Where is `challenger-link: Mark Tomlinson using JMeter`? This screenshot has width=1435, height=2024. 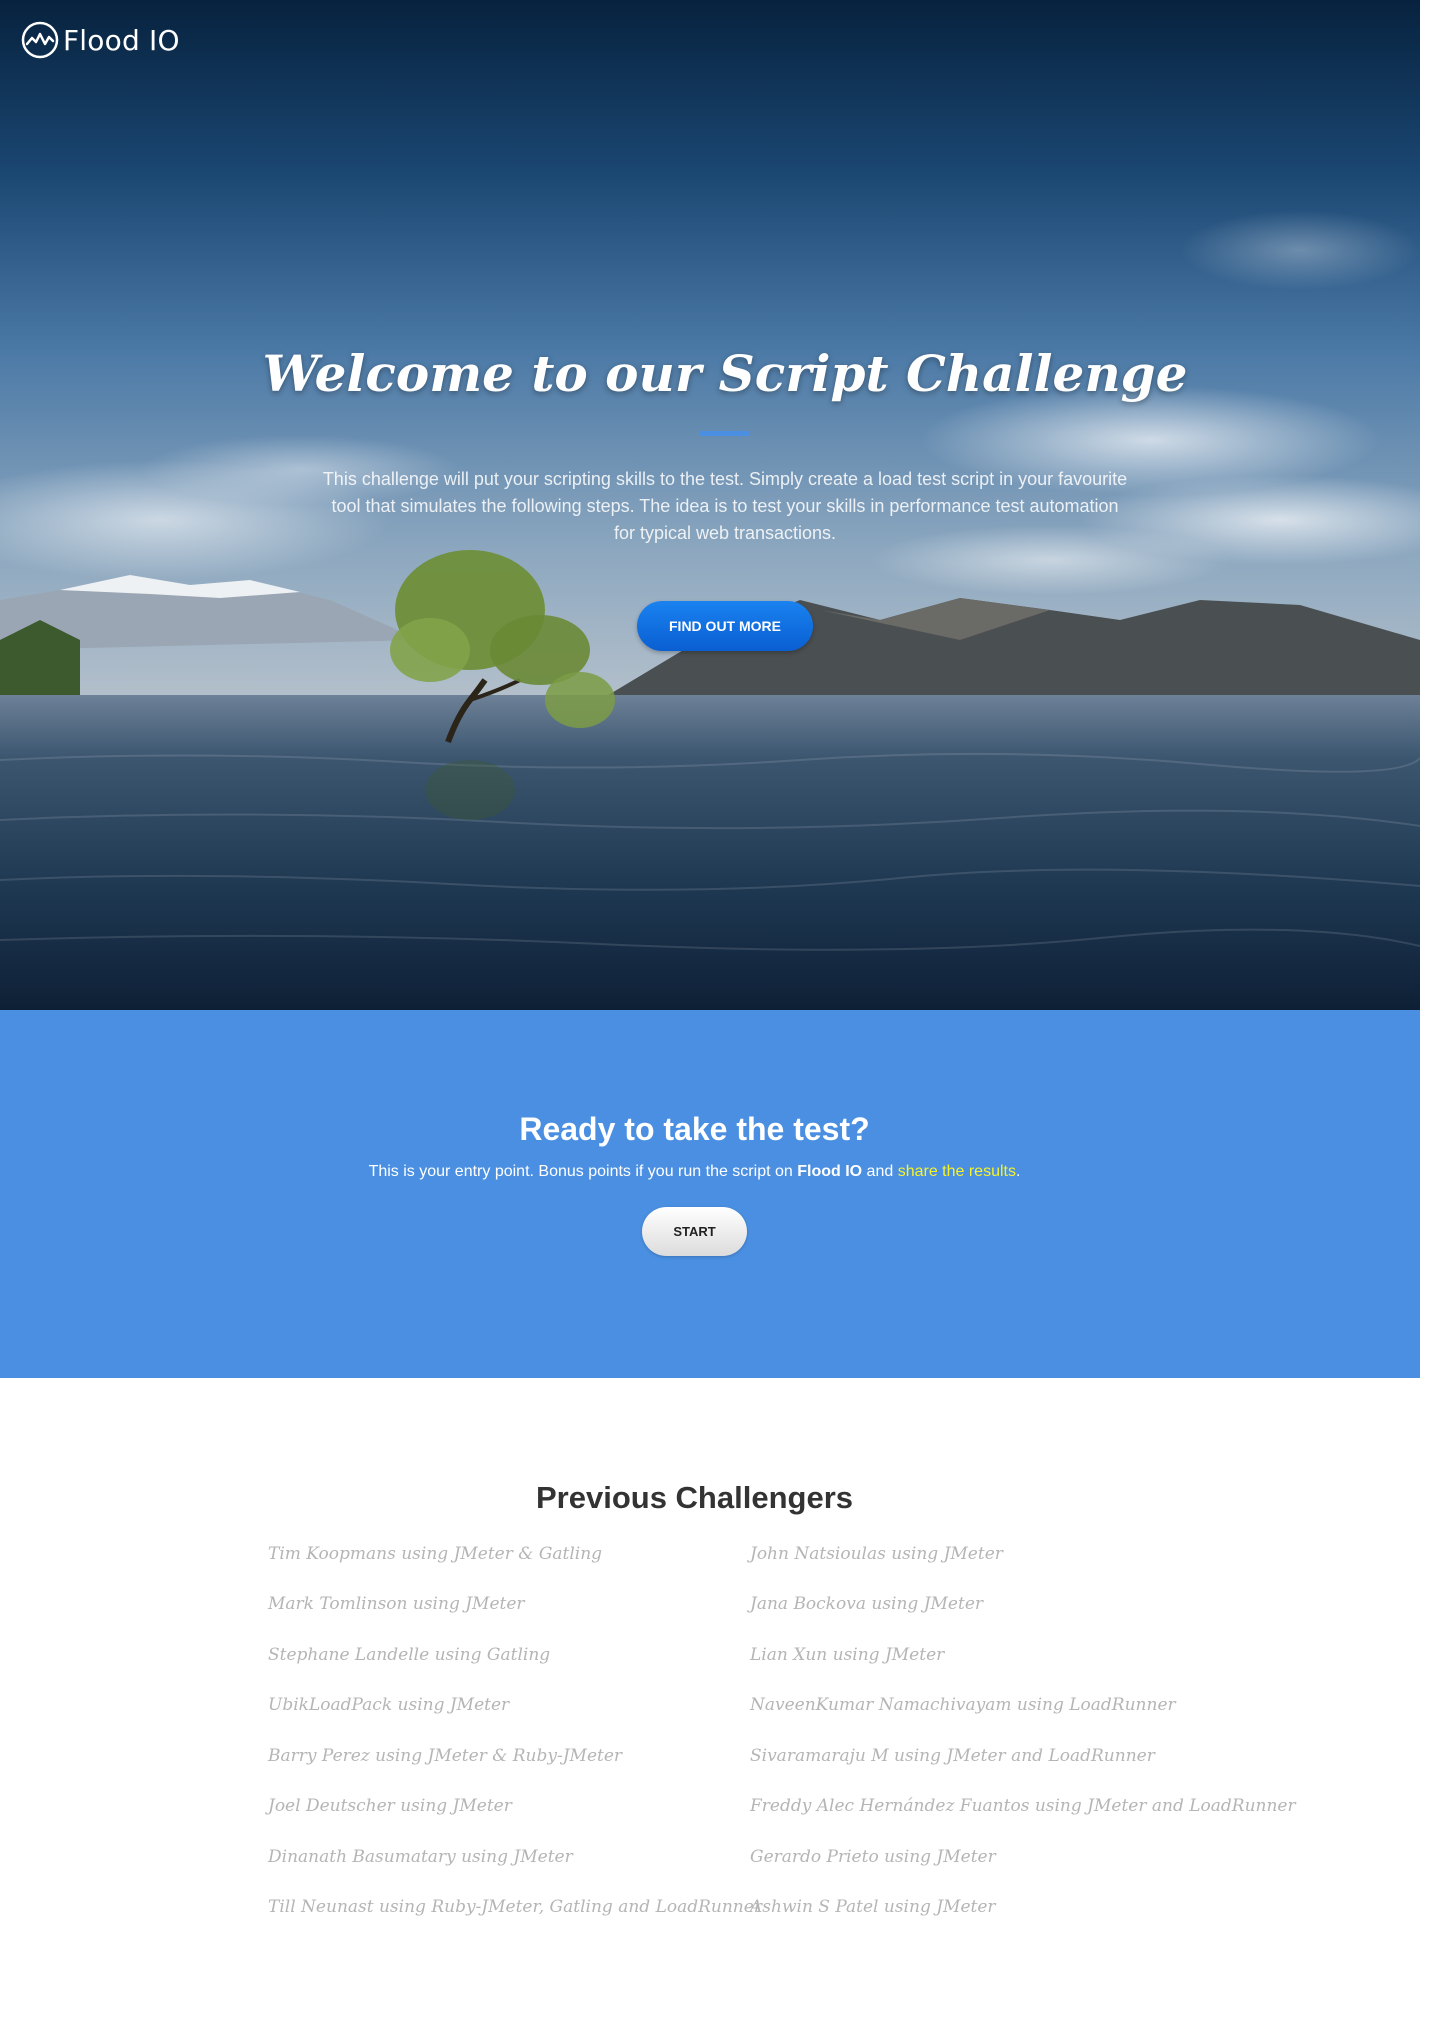 challenger-link: Mark Tomlinson using JMeter is located at coordinates (396, 1604).